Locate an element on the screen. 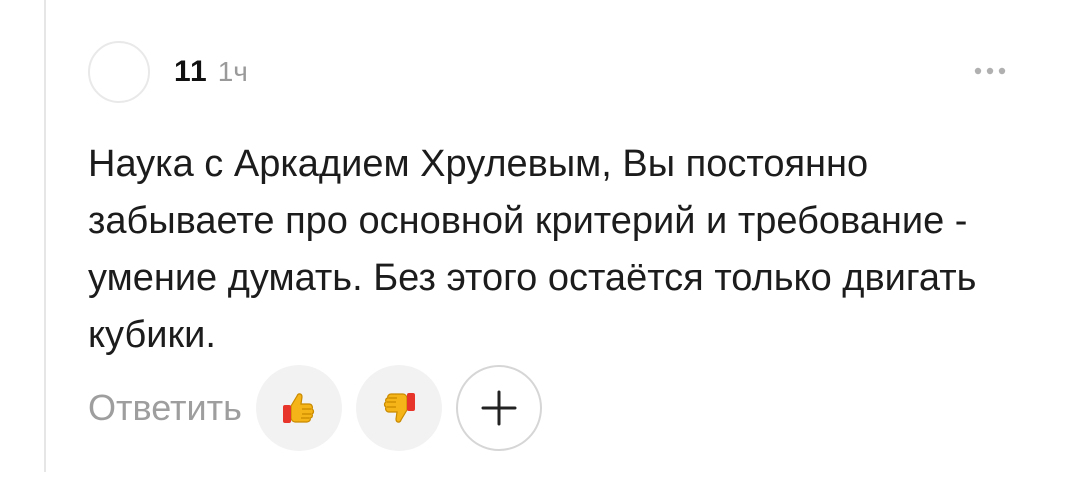 Image resolution: width=1080 pixels, height=480 pixels. author-name: 11 is located at coordinates (191, 72).